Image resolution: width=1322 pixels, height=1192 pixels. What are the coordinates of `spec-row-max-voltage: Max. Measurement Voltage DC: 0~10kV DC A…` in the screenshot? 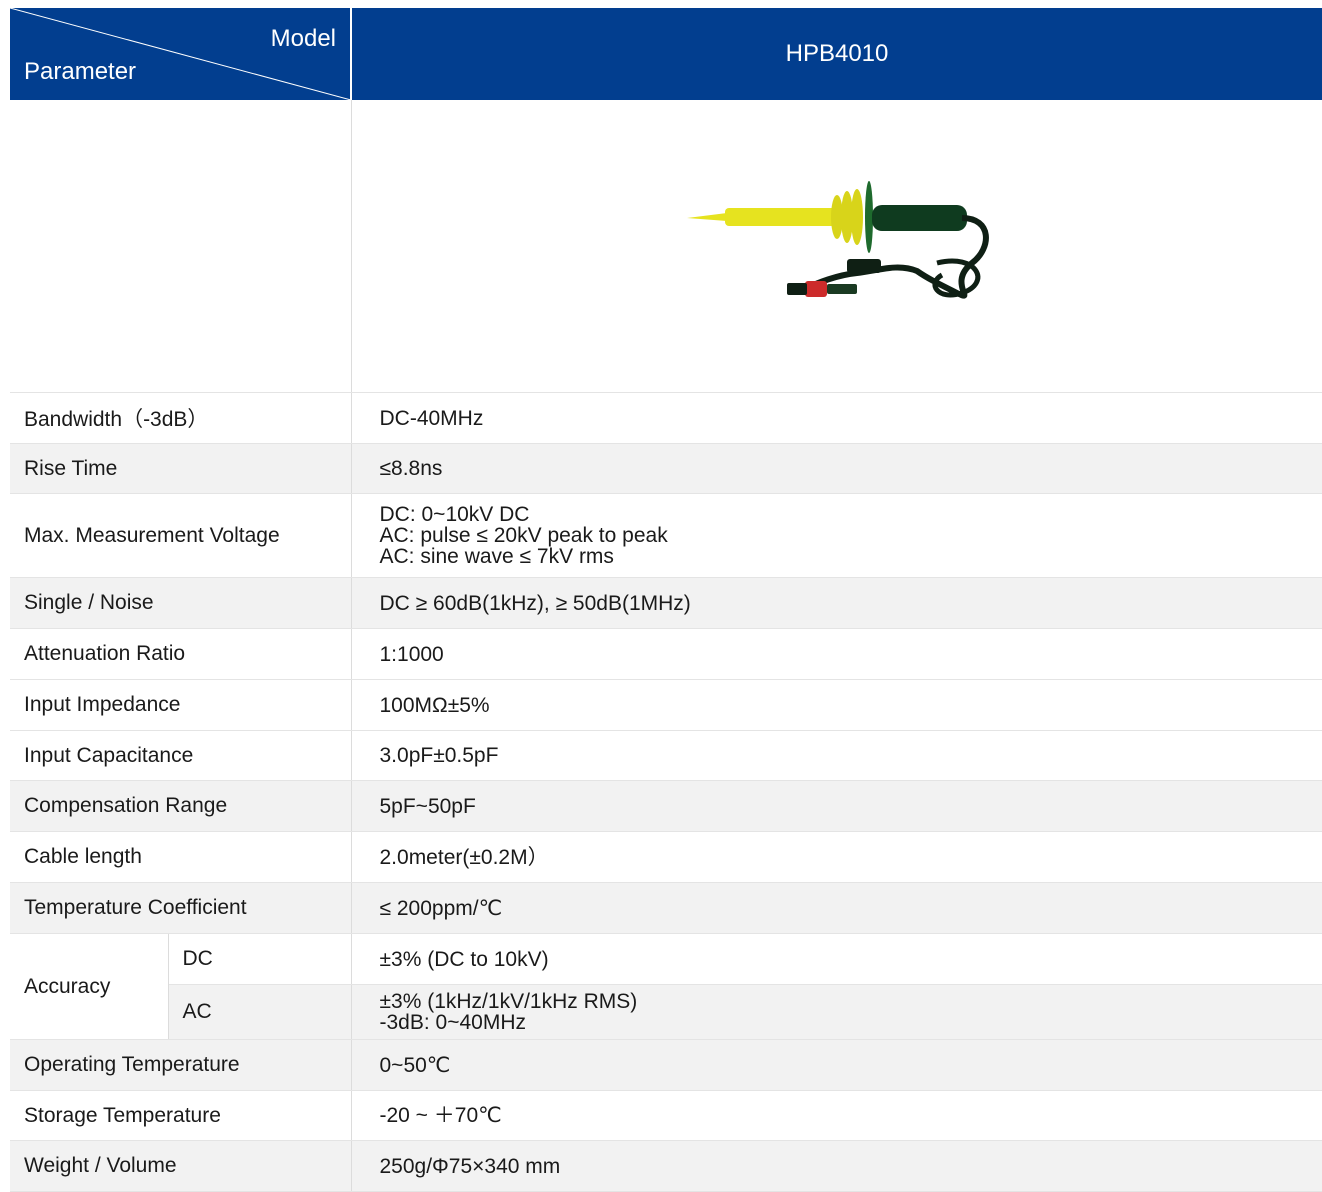 It's located at (666, 536).